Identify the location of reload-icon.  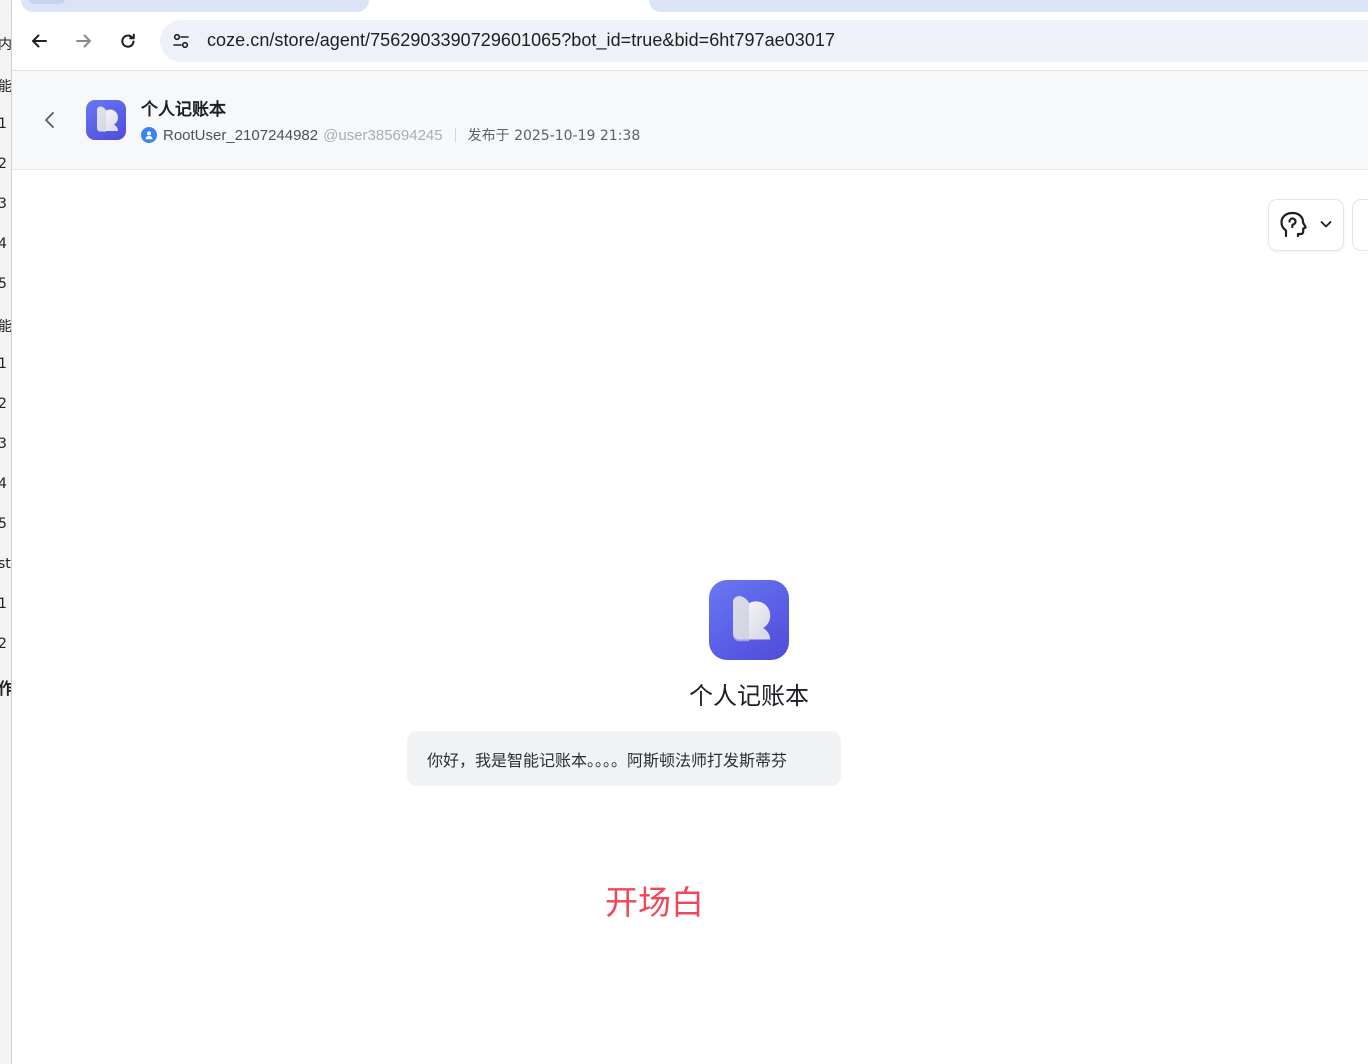
(128, 40).